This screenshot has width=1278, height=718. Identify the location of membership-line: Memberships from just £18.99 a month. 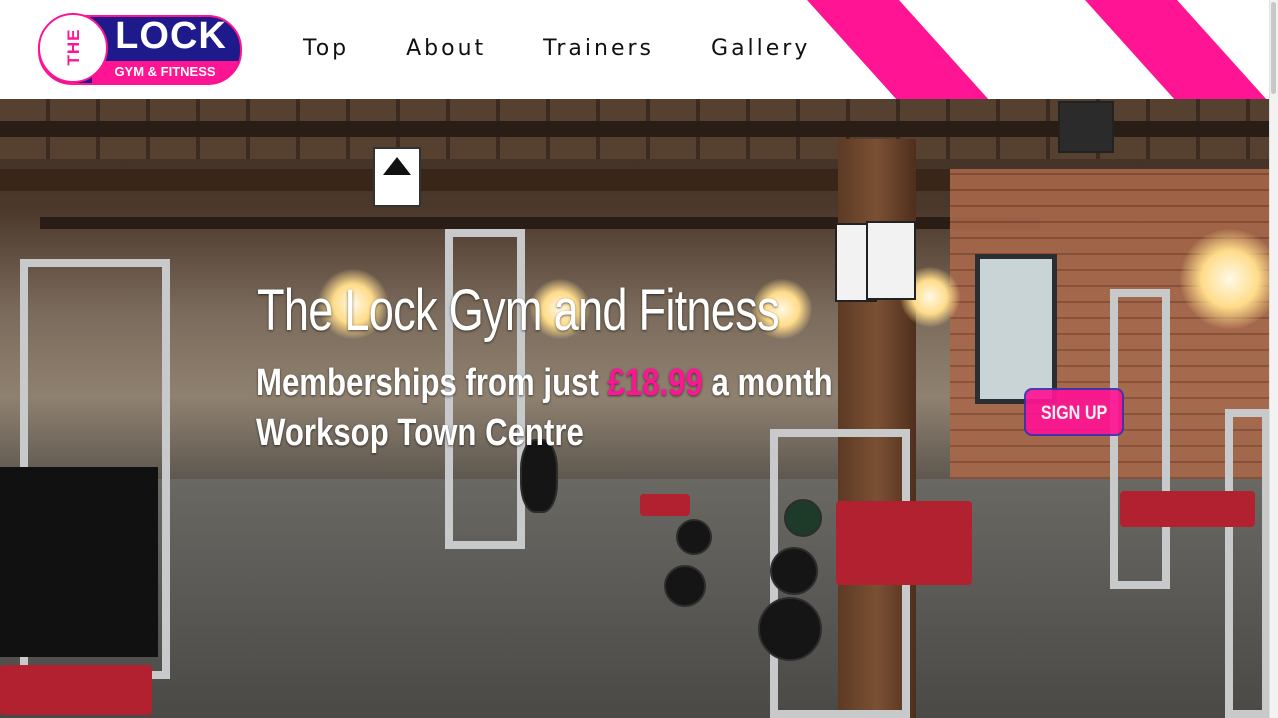
(544, 383).